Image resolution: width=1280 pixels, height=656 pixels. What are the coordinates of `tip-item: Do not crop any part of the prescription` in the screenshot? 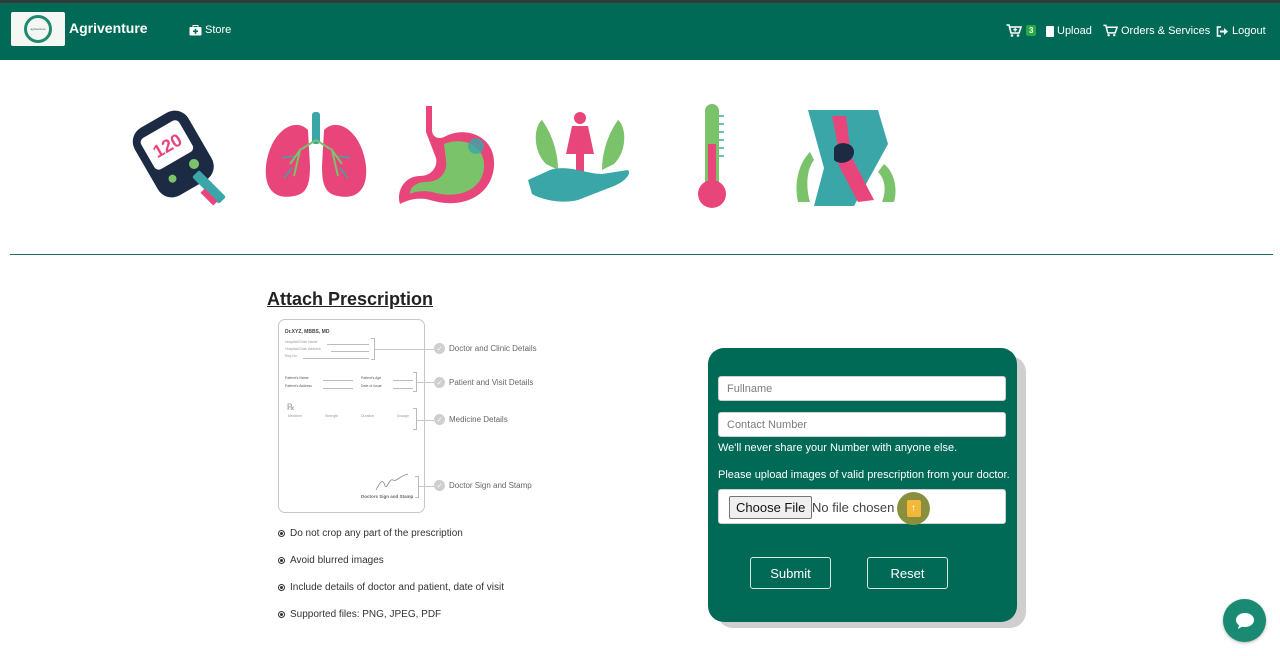 It's located at (391, 533).